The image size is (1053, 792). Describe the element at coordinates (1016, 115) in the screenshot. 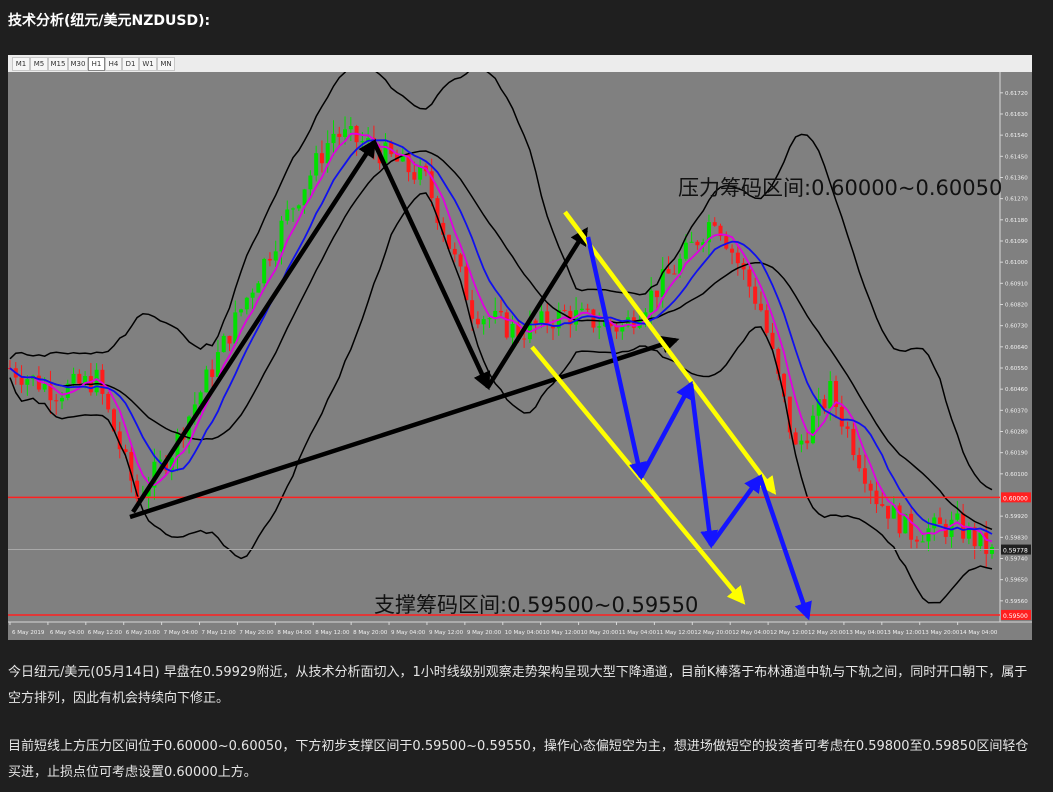

I see `y-tick-label: 0.61630` at that location.